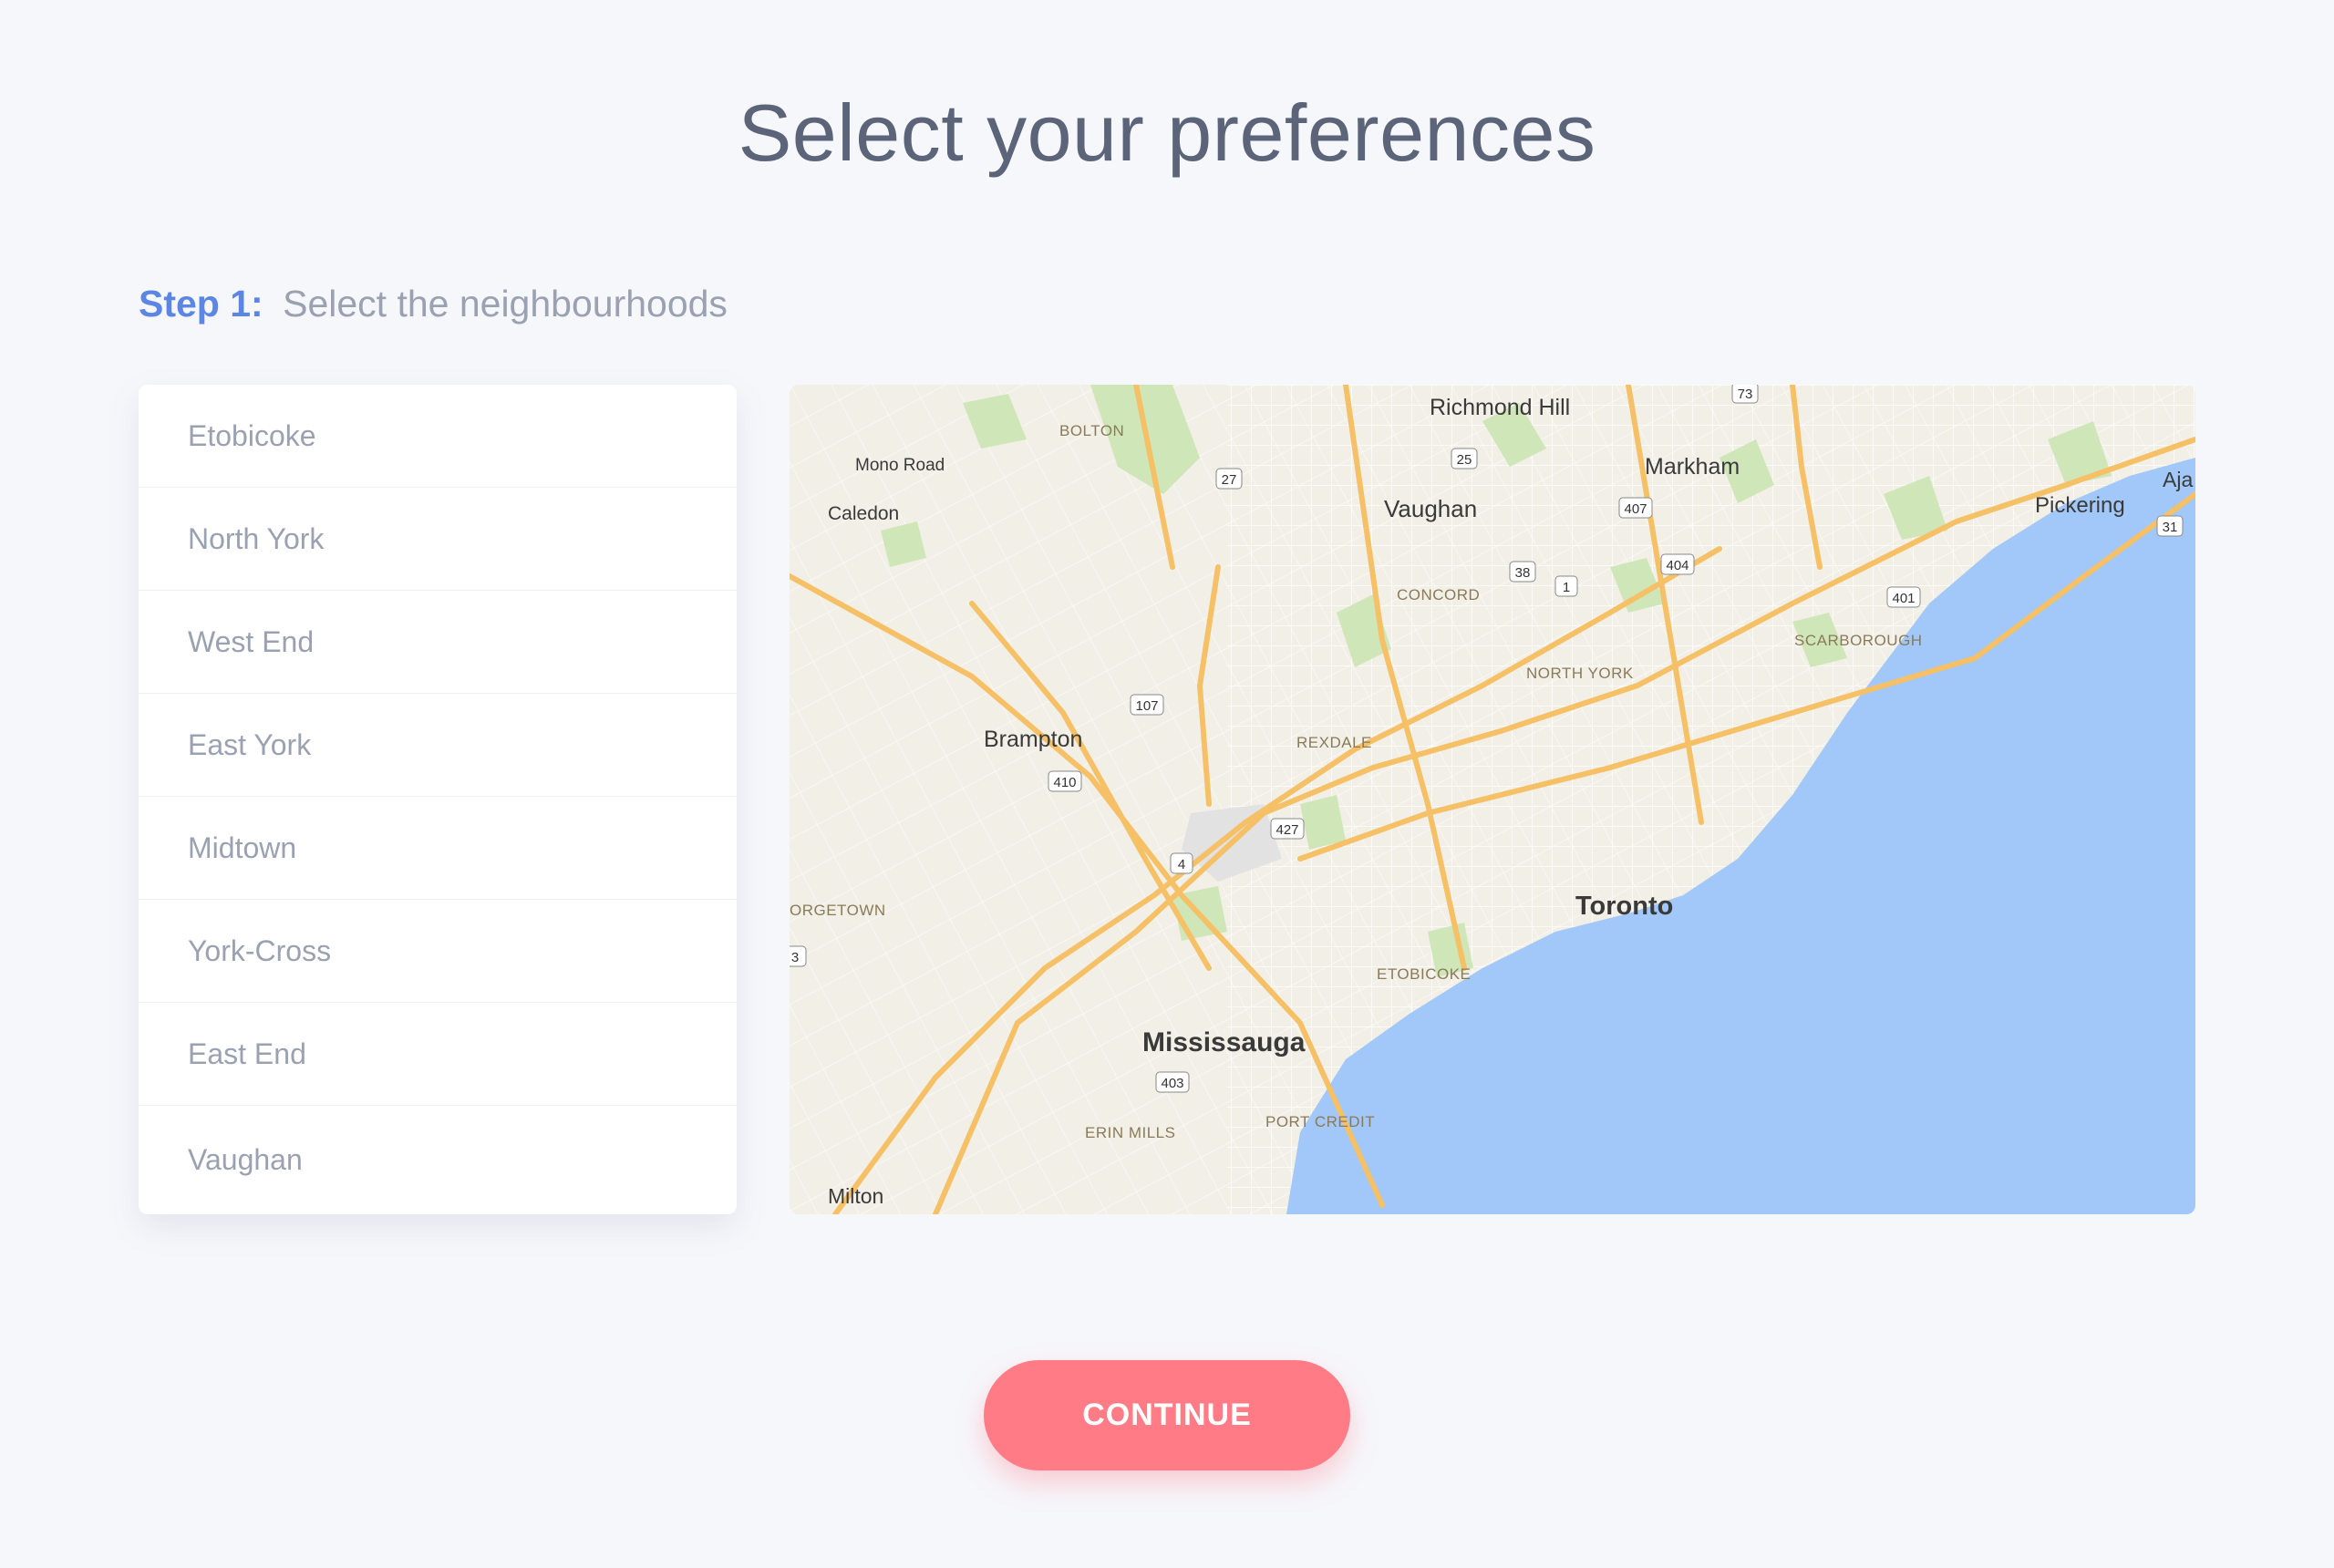 The height and width of the screenshot is (1568, 2334). Describe the element at coordinates (1500, 407) in the screenshot. I see `svg-text: Richmond Hill` at that location.